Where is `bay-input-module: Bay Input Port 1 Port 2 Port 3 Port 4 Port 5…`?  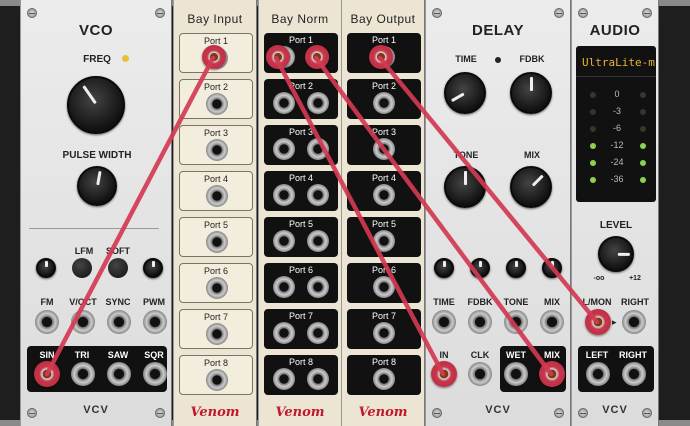 bay-input-module: Bay Input Port 1 Port 2 Port 3 Port 4 Port 5… is located at coordinates (215, 213).